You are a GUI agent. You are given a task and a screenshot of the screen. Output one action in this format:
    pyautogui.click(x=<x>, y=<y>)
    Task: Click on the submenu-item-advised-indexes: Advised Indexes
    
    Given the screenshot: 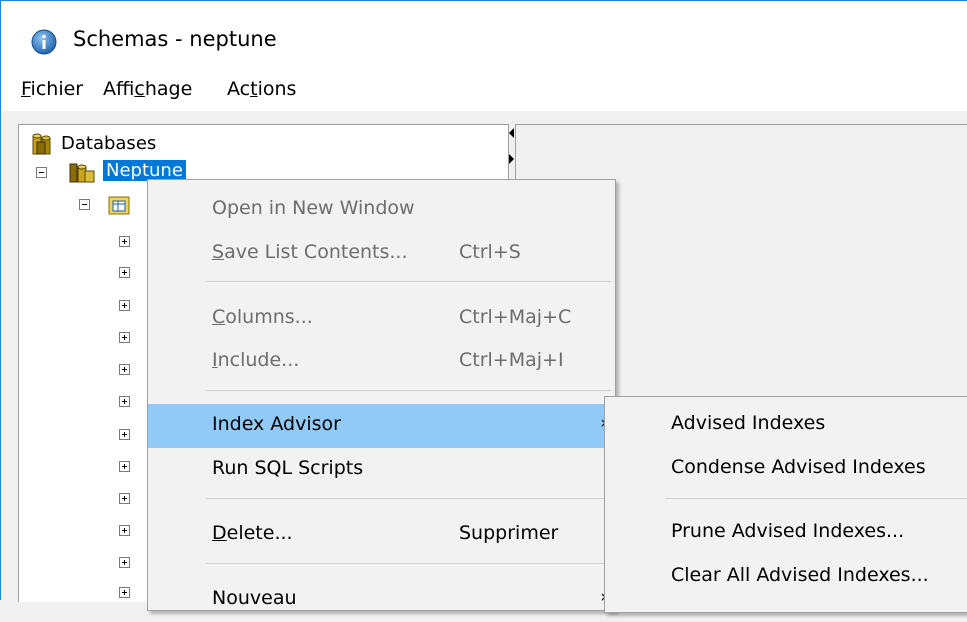 What is the action you would take?
    pyautogui.click(x=786, y=425)
    